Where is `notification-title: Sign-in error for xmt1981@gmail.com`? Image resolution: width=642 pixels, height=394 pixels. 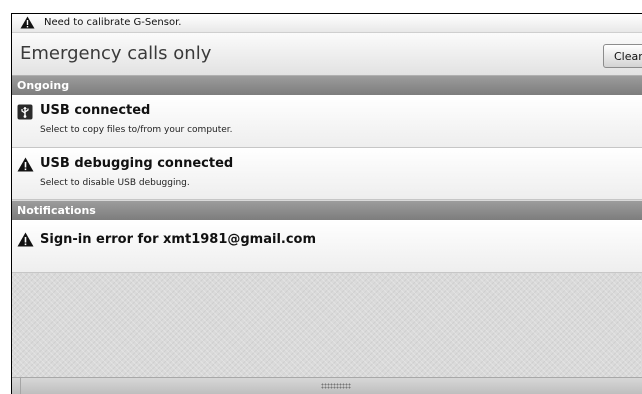 notification-title: Sign-in error for xmt1981@gmail.com is located at coordinates (178, 239).